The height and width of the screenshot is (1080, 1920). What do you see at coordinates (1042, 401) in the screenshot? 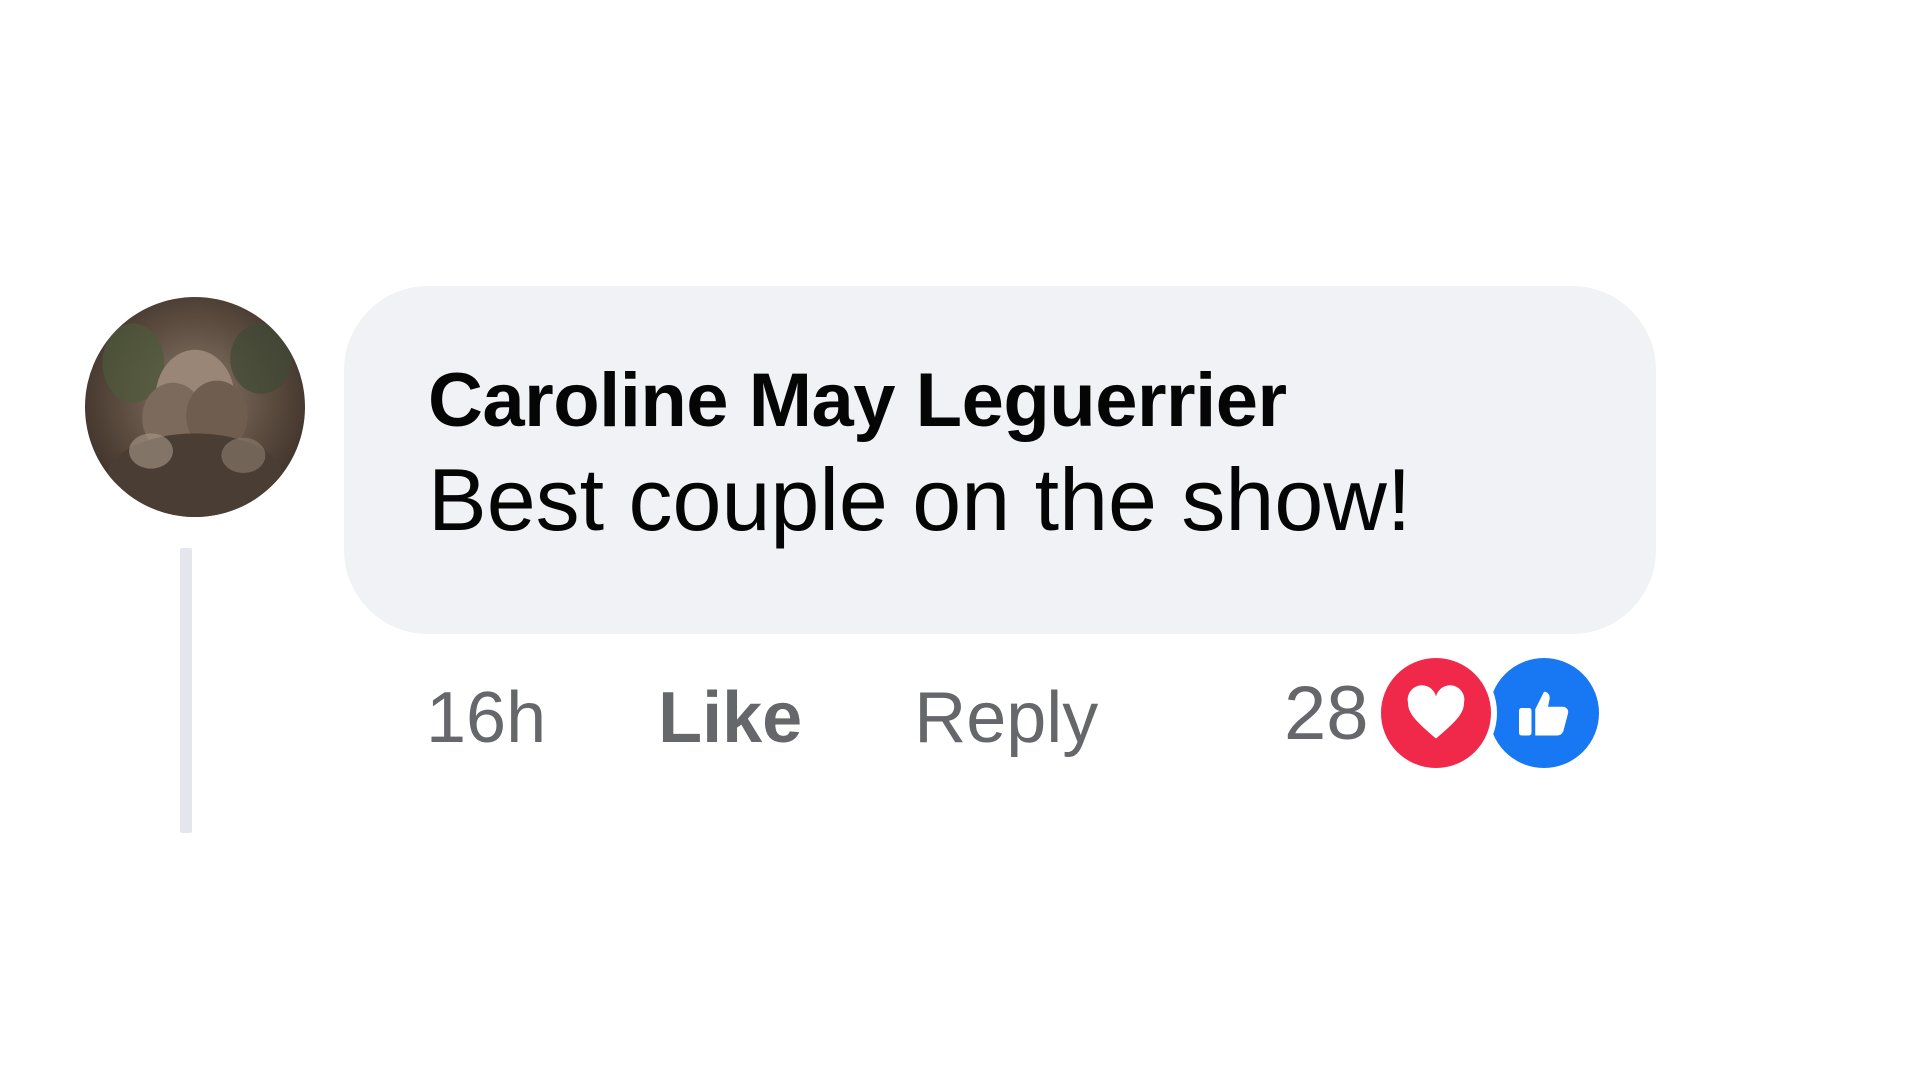
I see `comment-author: Caroline May Leguerrier` at bounding box center [1042, 401].